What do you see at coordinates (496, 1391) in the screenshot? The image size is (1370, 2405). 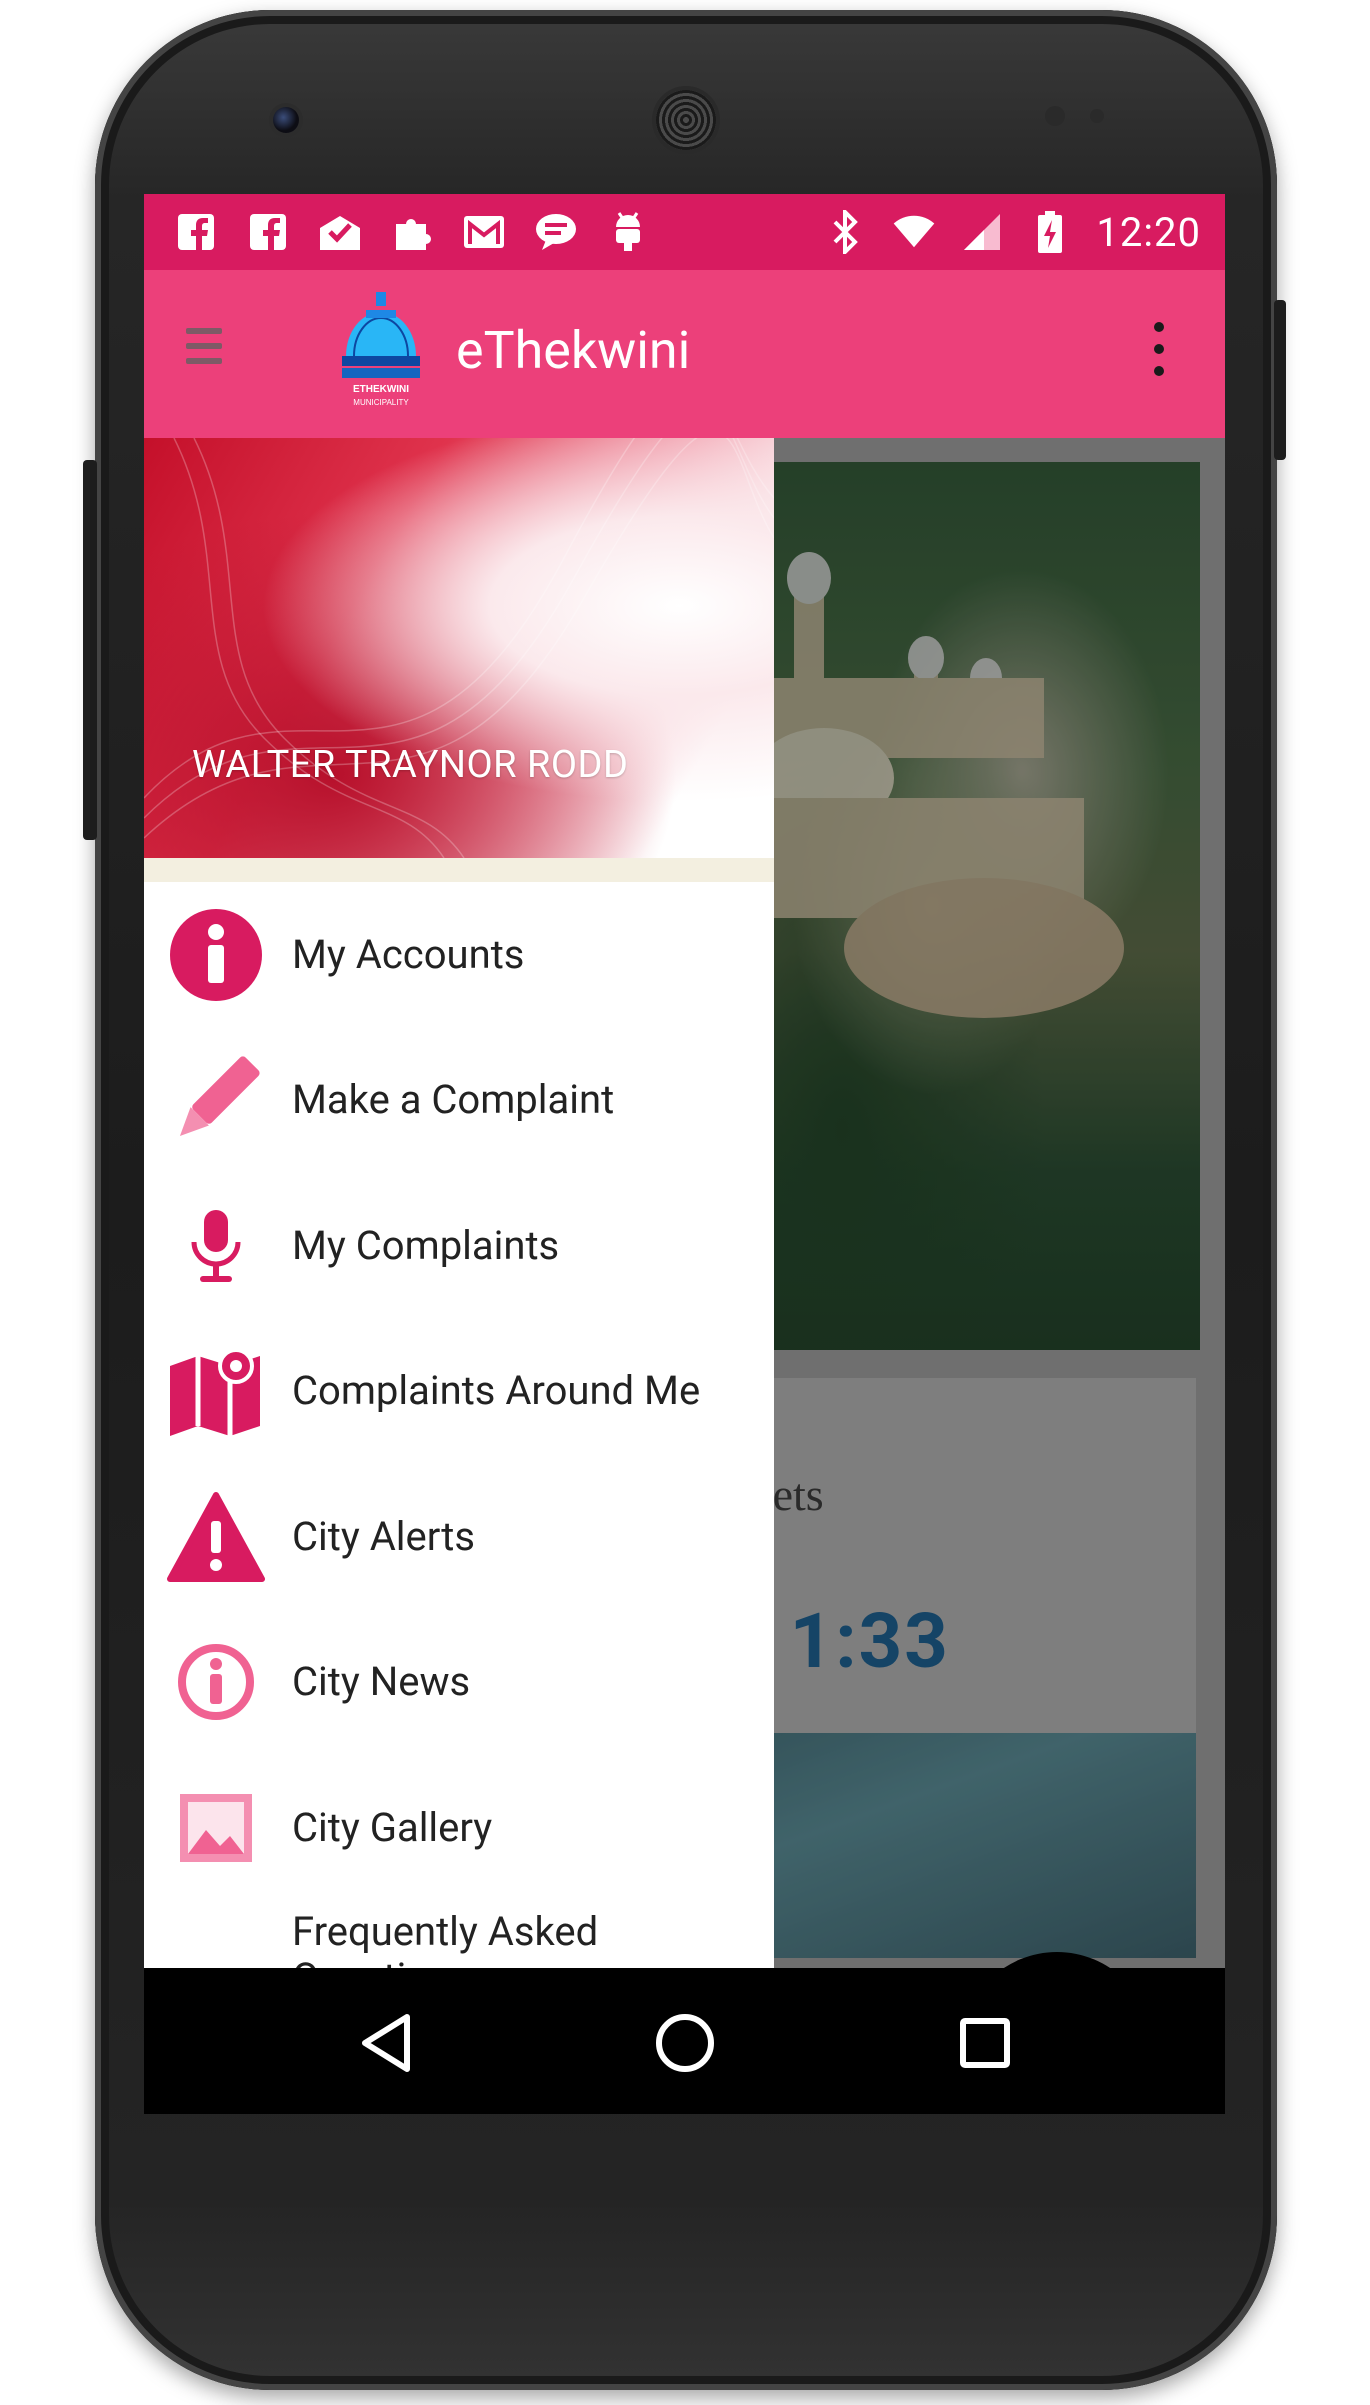 I see `menu-label: Complaints Around Me` at bounding box center [496, 1391].